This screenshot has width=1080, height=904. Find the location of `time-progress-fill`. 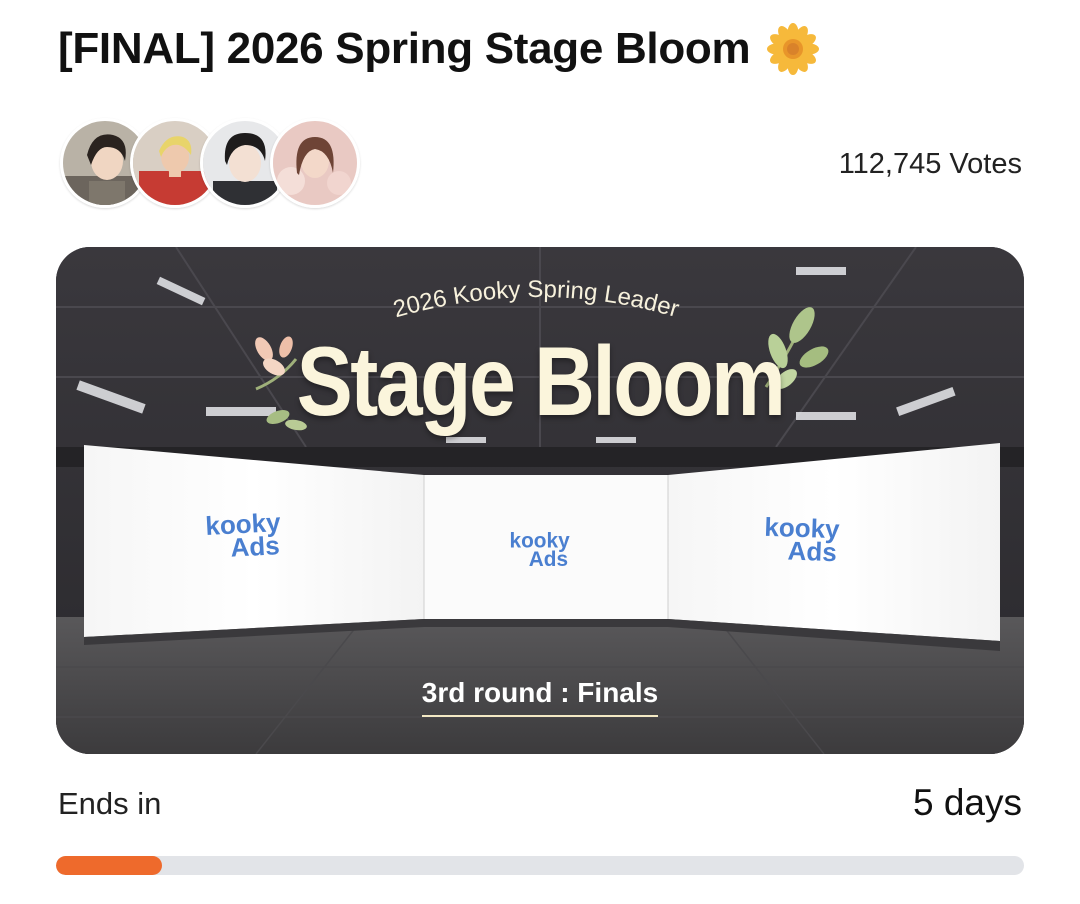

time-progress-fill is located at coordinates (109, 865).